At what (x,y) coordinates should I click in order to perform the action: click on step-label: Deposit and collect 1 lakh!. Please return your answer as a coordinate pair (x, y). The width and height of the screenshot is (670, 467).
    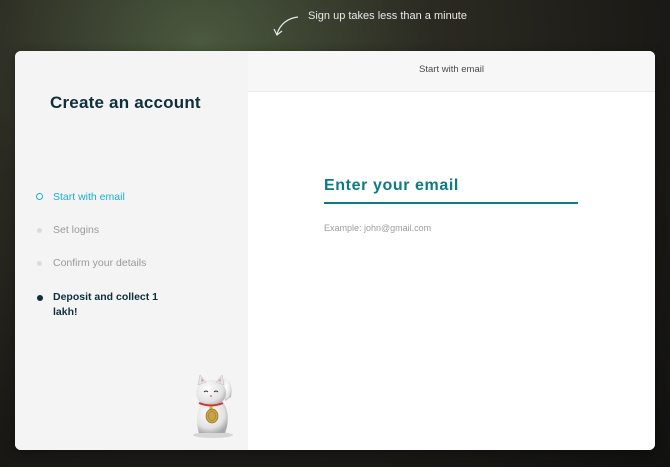
    Looking at the image, I should click on (106, 304).